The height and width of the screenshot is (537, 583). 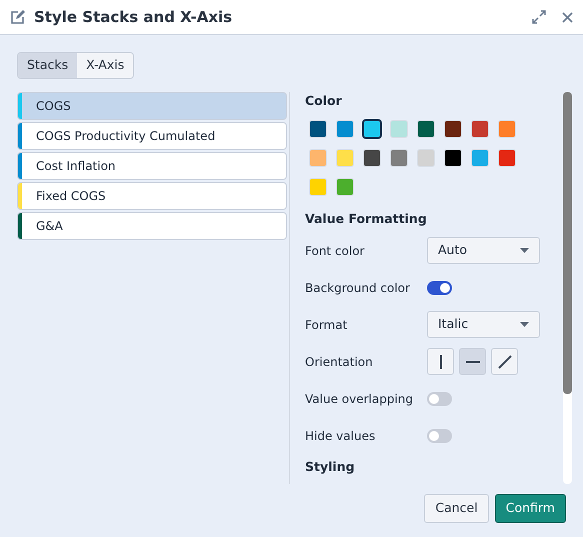 I want to click on field-label: Hide values, so click(x=340, y=436).